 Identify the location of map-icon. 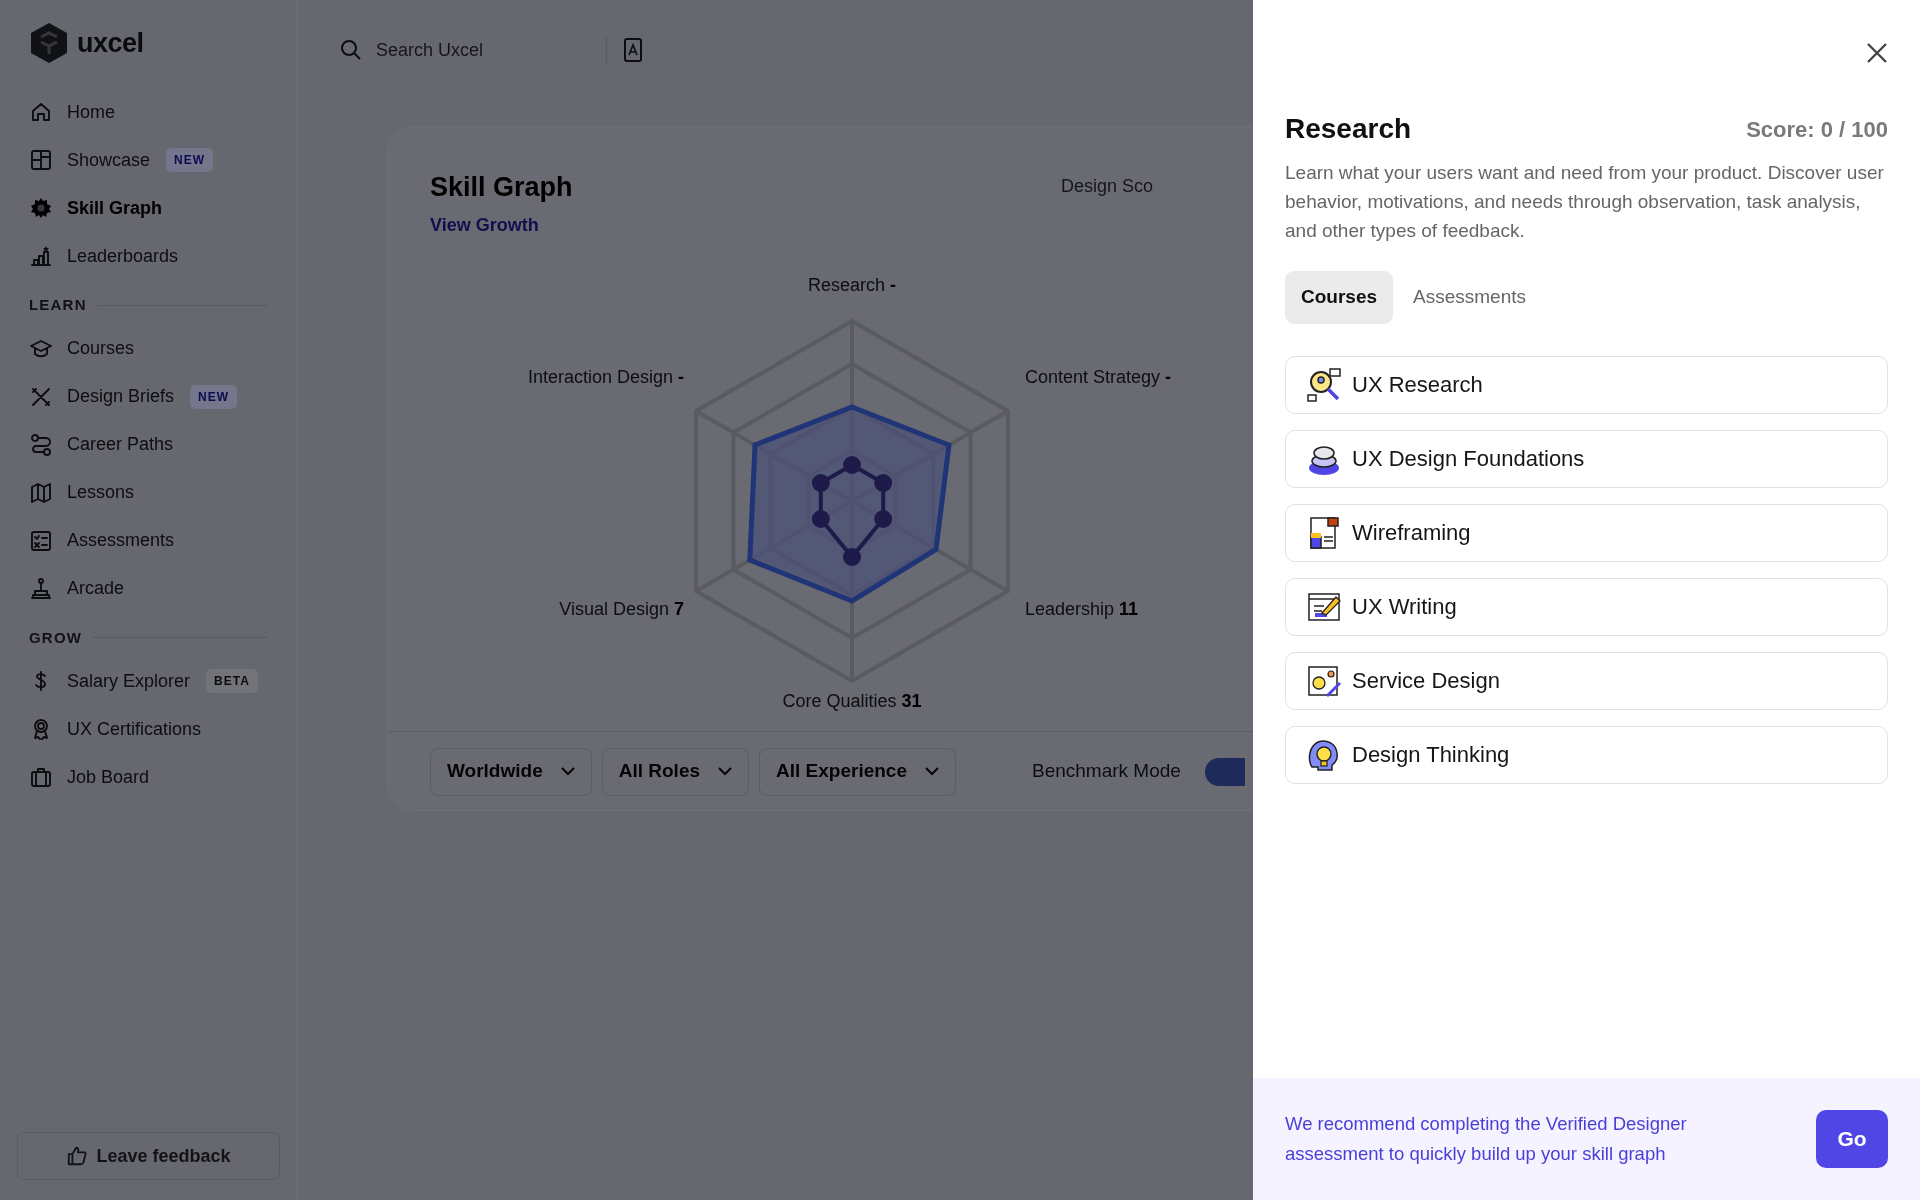
(41, 492).